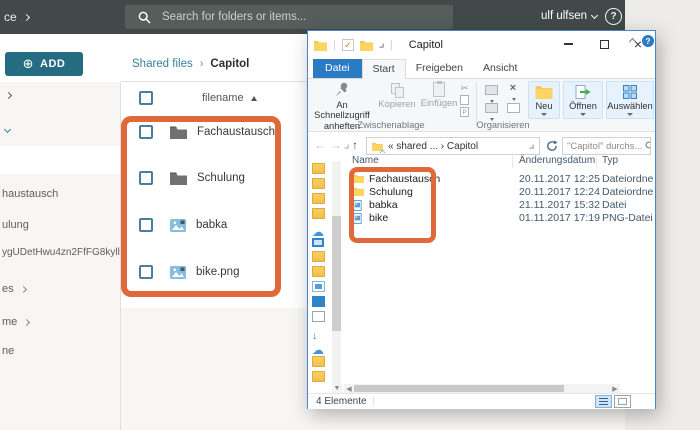 This screenshot has height=430, width=700. Describe the element at coordinates (365, 160) in the screenshot. I see `column-name: Name` at that location.